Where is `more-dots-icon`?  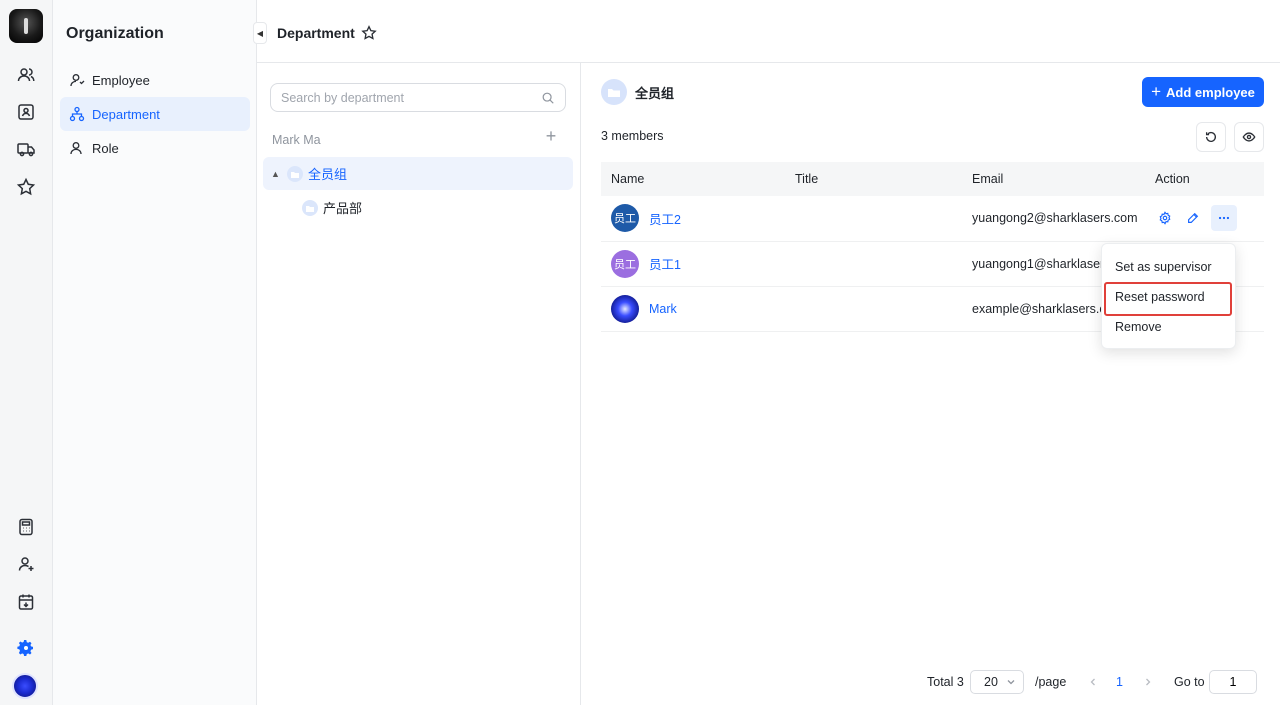 more-dots-icon is located at coordinates (1224, 218).